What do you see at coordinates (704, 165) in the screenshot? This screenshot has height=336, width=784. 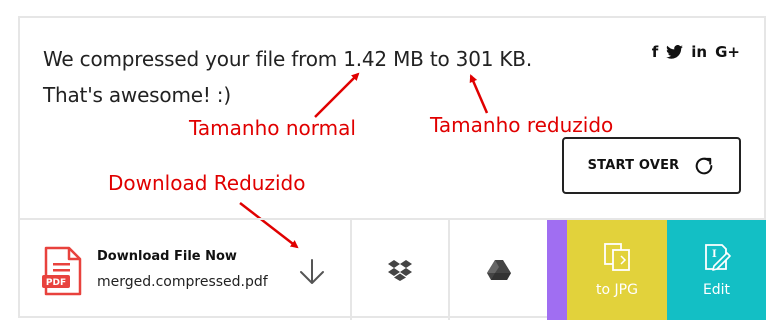 I see `refresh-icon` at bounding box center [704, 165].